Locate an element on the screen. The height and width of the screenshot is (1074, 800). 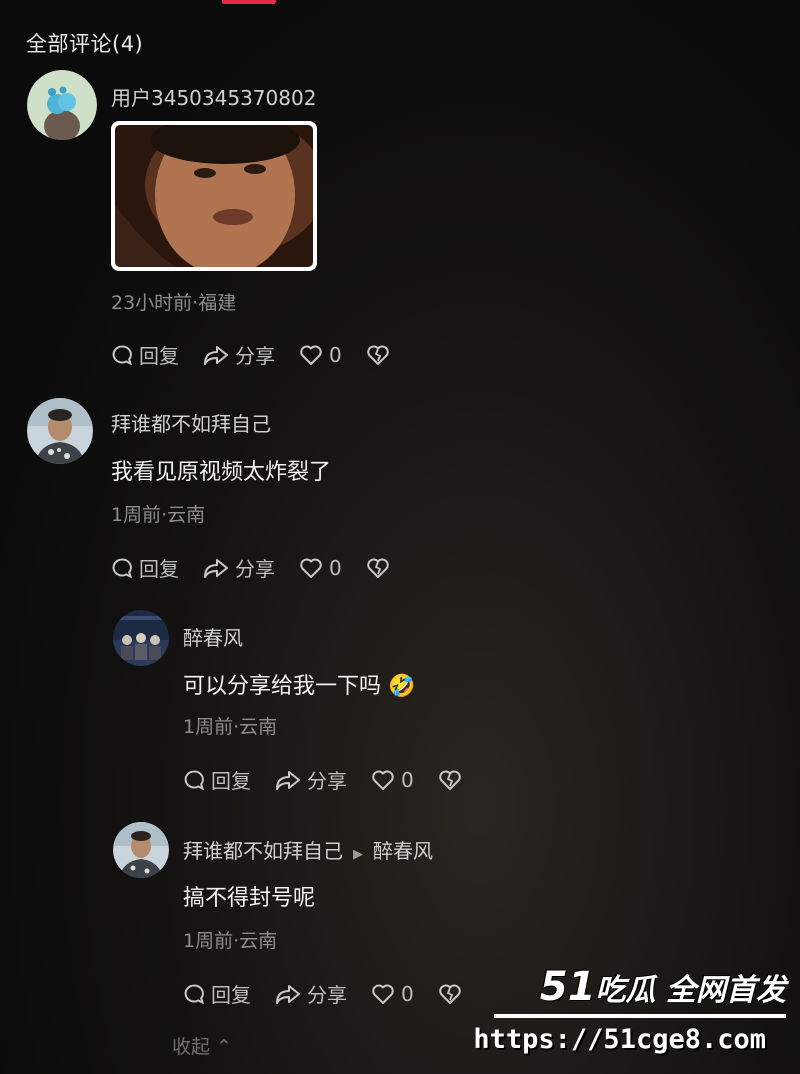
watermark-divider is located at coordinates (640, 1016).